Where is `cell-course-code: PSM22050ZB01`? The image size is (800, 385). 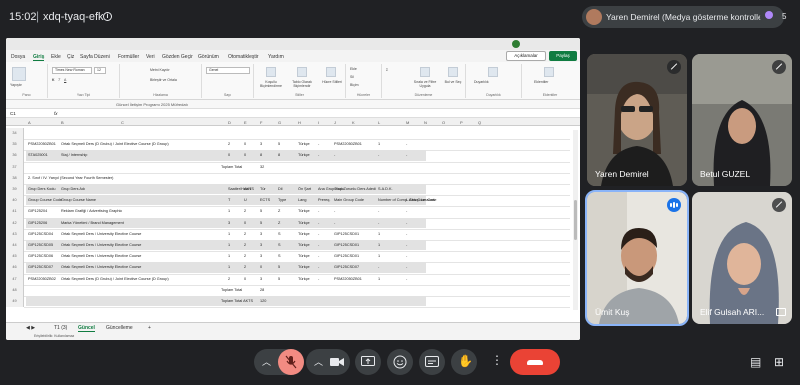 cell-course-code: PSM22050ZB01 is located at coordinates (42, 144).